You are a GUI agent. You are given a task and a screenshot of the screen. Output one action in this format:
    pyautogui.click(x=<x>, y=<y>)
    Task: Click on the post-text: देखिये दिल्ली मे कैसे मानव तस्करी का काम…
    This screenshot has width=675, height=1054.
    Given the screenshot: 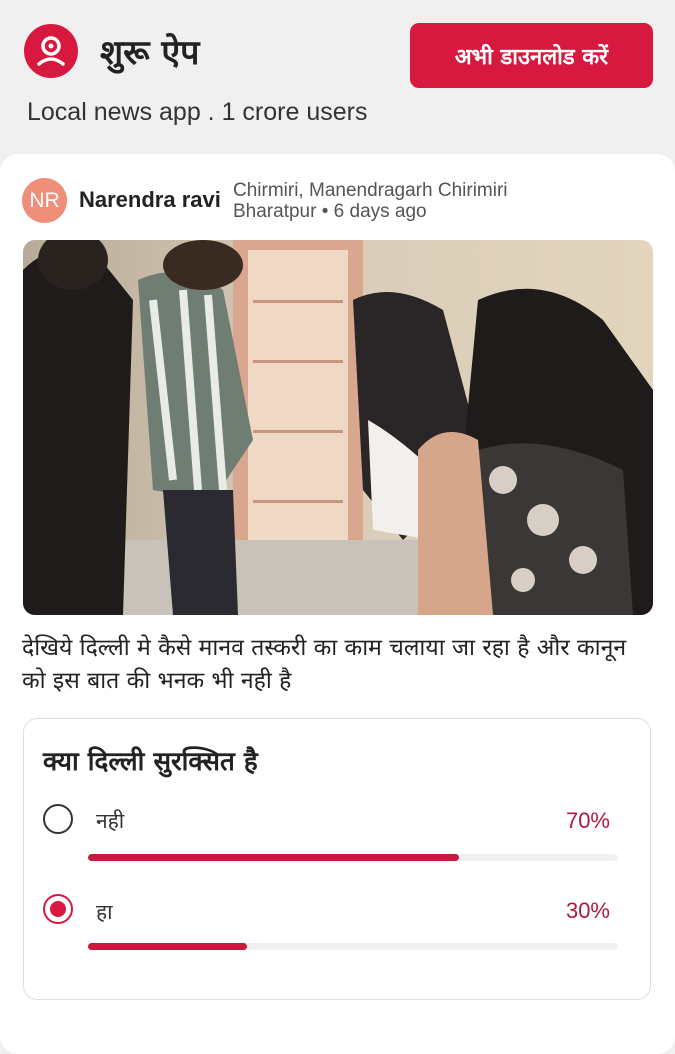 What is the action you would take?
    pyautogui.click(x=324, y=664)
    